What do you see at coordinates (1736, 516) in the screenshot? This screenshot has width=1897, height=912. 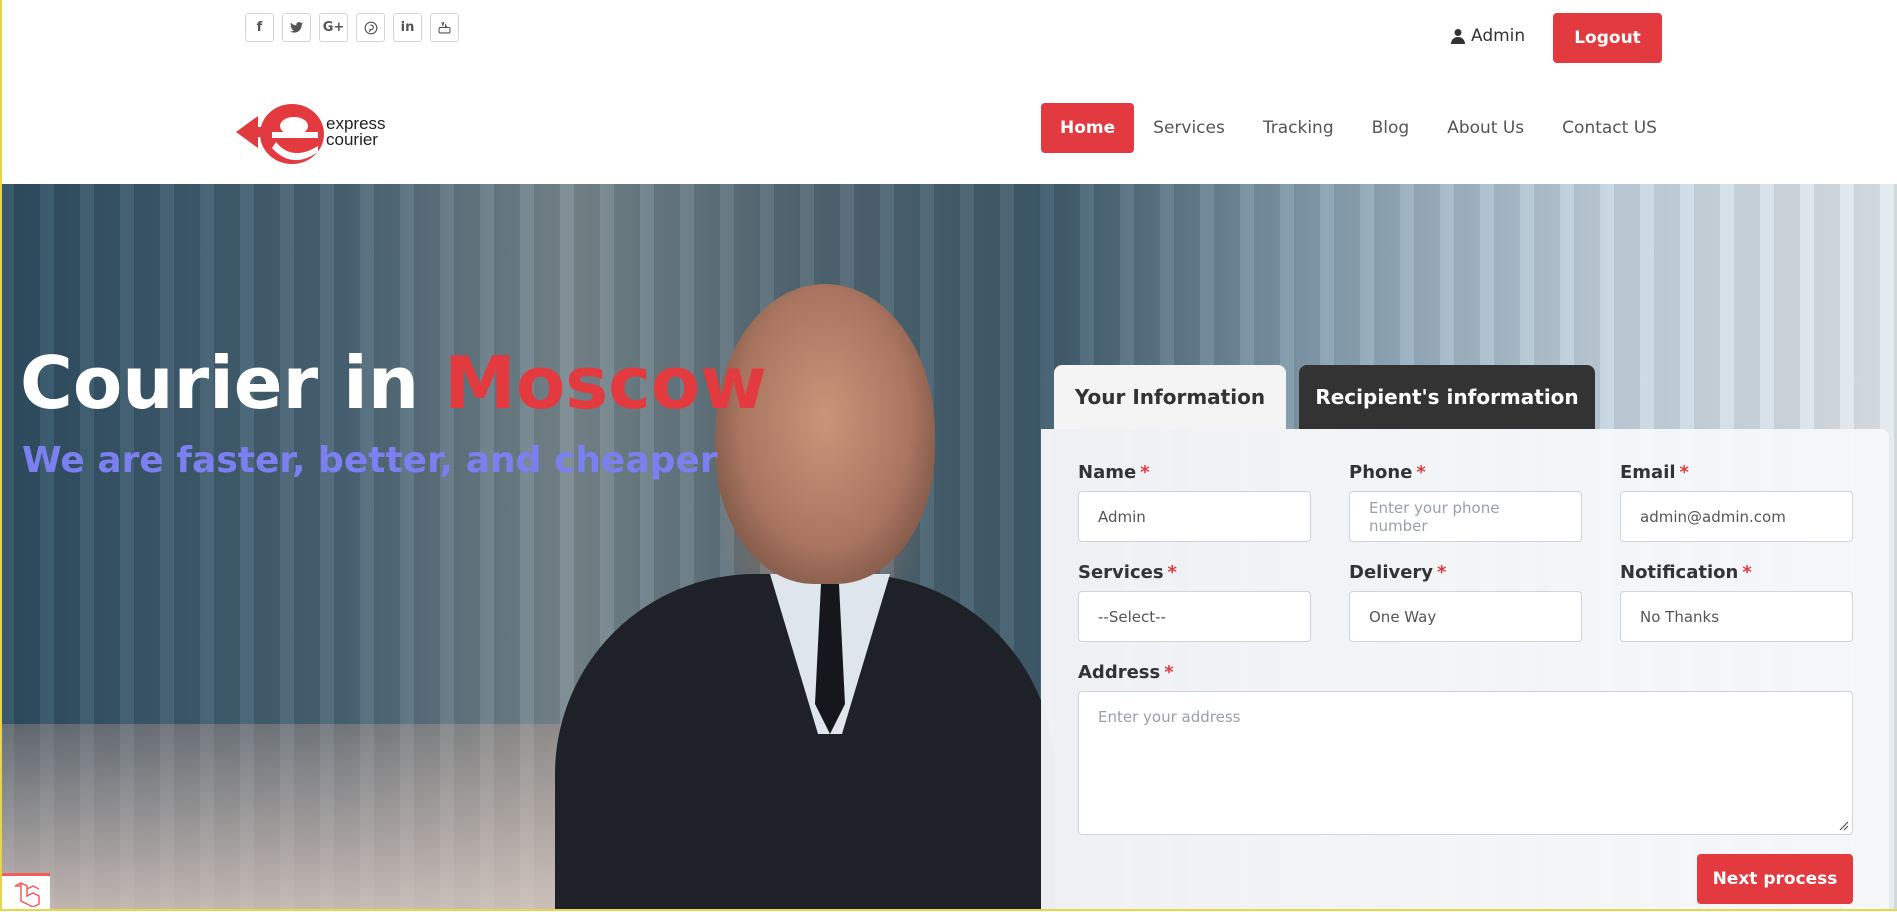 I see `email-input: admin@admin.com` at bounding box center [1736, 516].